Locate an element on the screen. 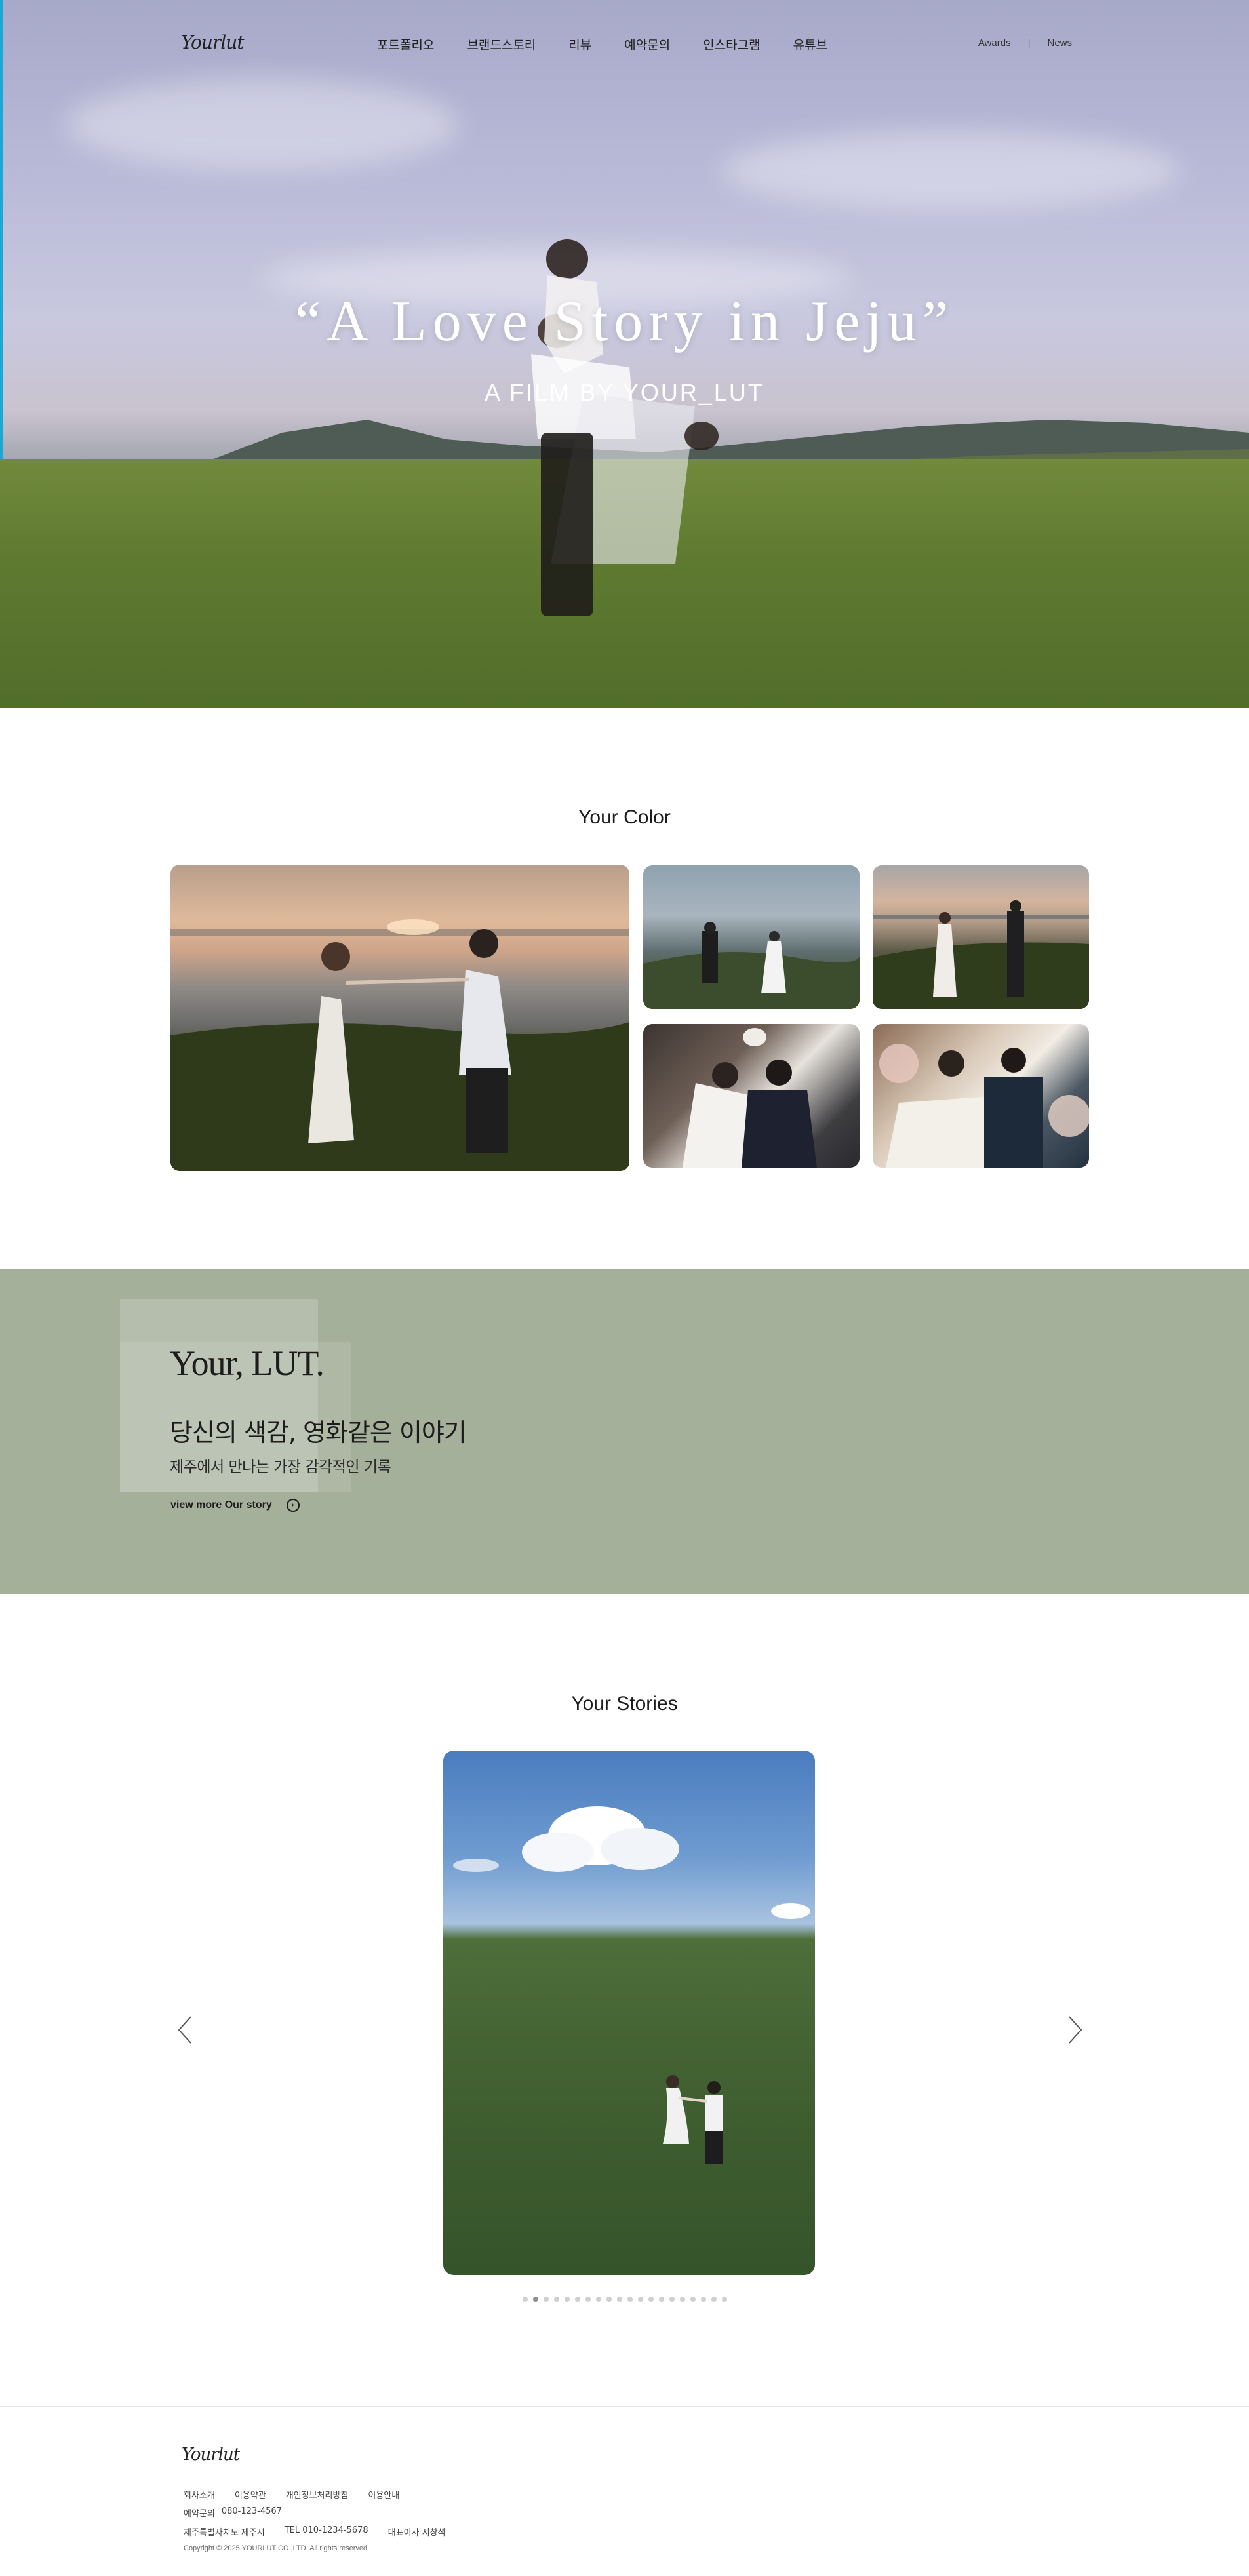 Image resolution: width=1249 pixels, height=2576 pixels. footer-contact: 예약문의 080-123-4567 is located at coordinates (243, 2513).